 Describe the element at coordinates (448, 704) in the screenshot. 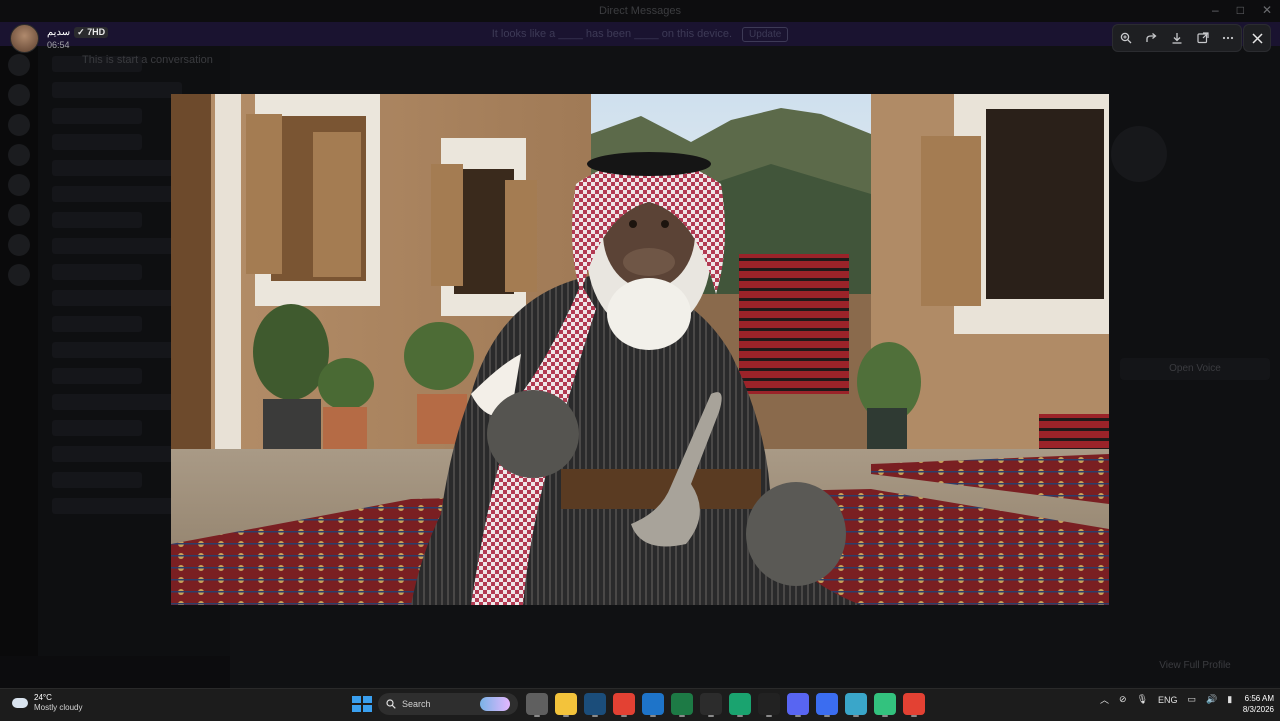

I see `taskbar-search: Search` at that location.